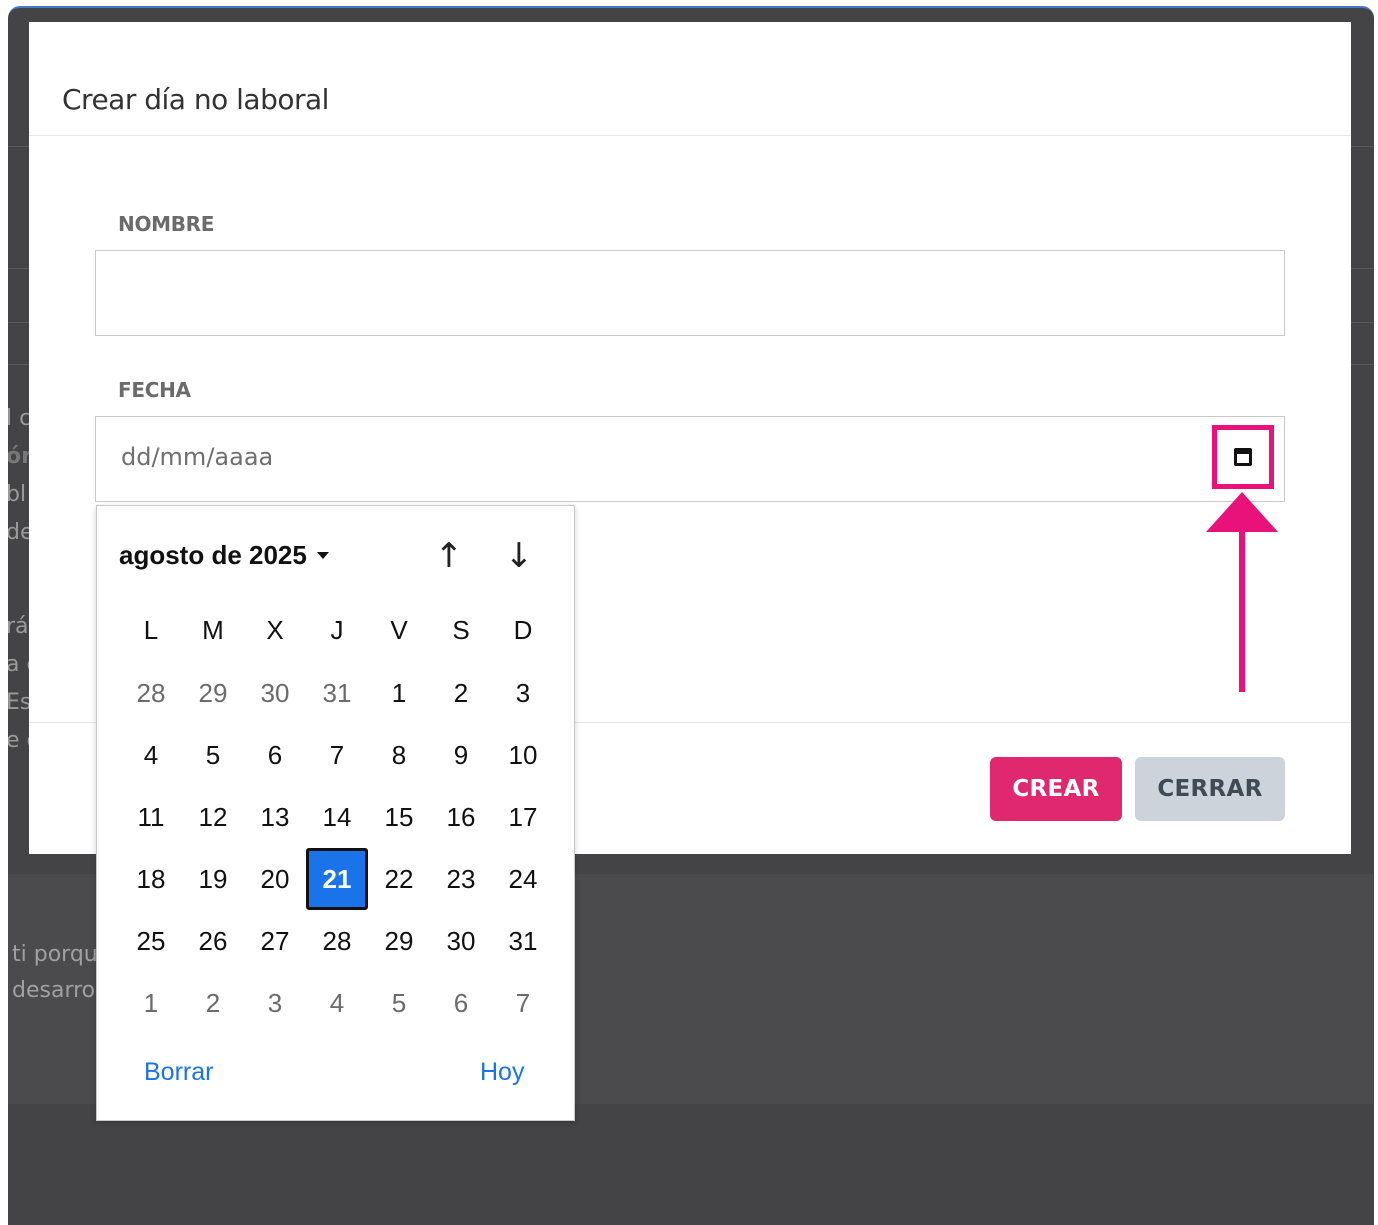 The height and width of the screenshot is (1225, 1378). I want to click on nombre-label: NOMBRE, so click(166, 224).